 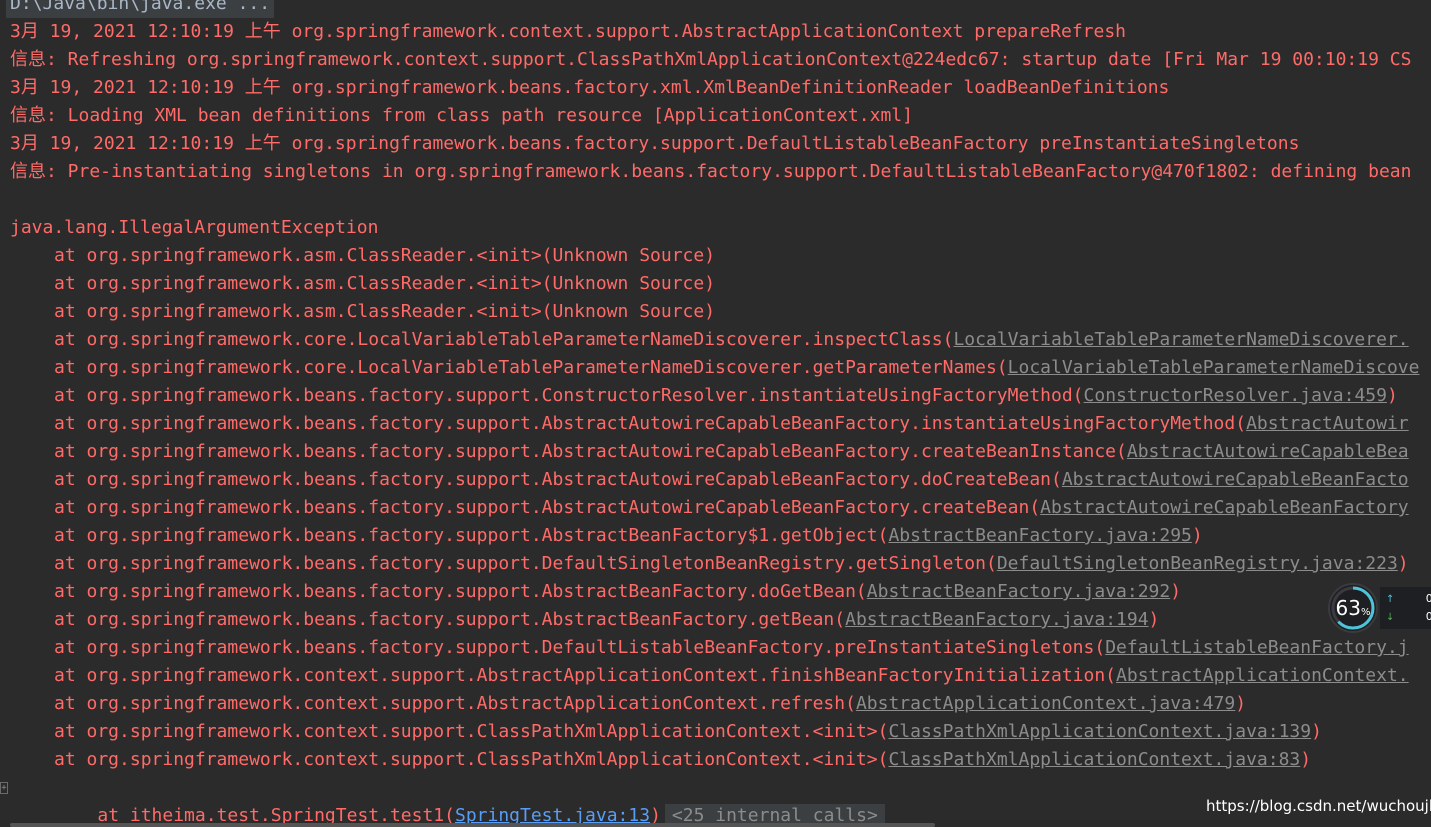 I want to click on source-link: DefaultSingletonBeanRegistry.java:223, so click(x=1197, y=563).